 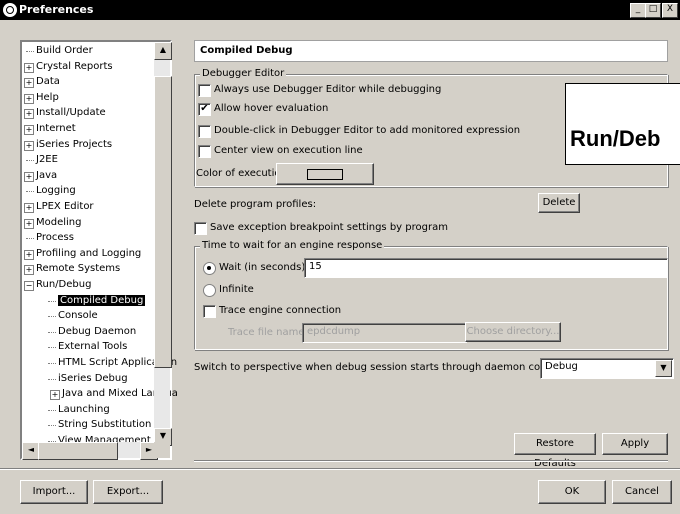 What do you see at coordinates (204, 109) in the screenshot?
I see `allow-hover-checkbox: ✔` at bounding box center [204, 109].